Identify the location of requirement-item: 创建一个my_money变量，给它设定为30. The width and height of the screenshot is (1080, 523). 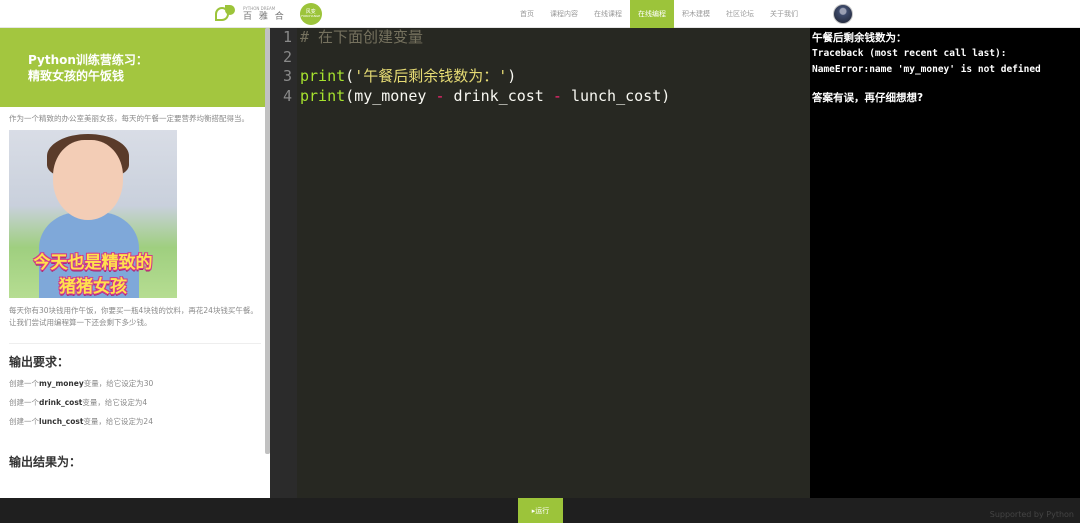
(81, 383).